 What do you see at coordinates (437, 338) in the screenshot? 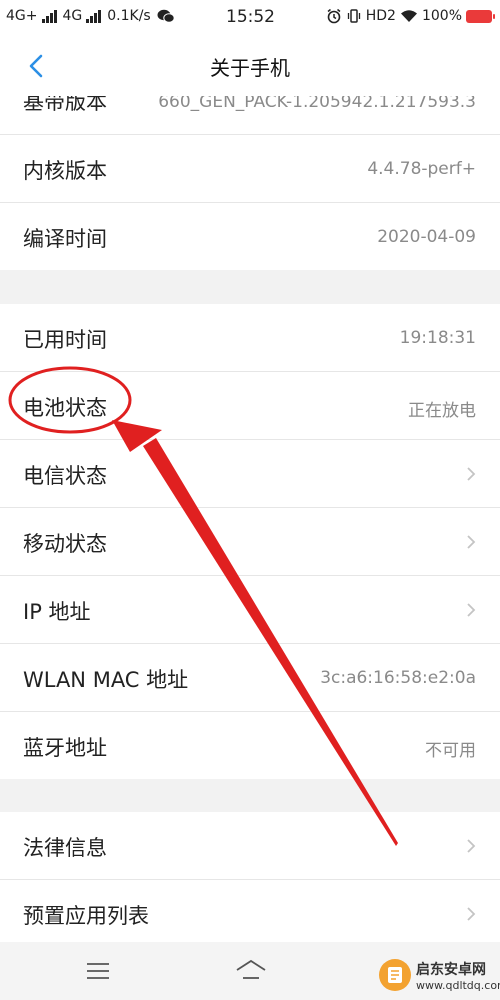
I see `row-value: 19:18:31` at bounding box center [437, 338].